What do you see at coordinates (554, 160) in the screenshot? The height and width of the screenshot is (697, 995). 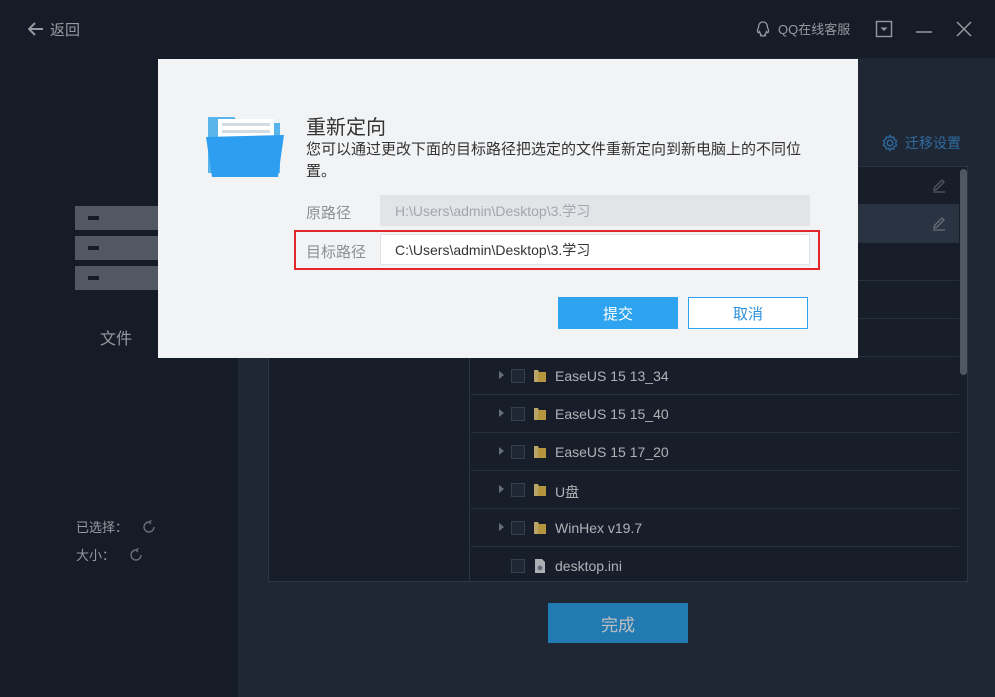 I see `dialog-description: 您可以通过更改下面的目标路径把选定的文件重新定向到新电脑上的不同位置。` at bounding box center [554, 160].